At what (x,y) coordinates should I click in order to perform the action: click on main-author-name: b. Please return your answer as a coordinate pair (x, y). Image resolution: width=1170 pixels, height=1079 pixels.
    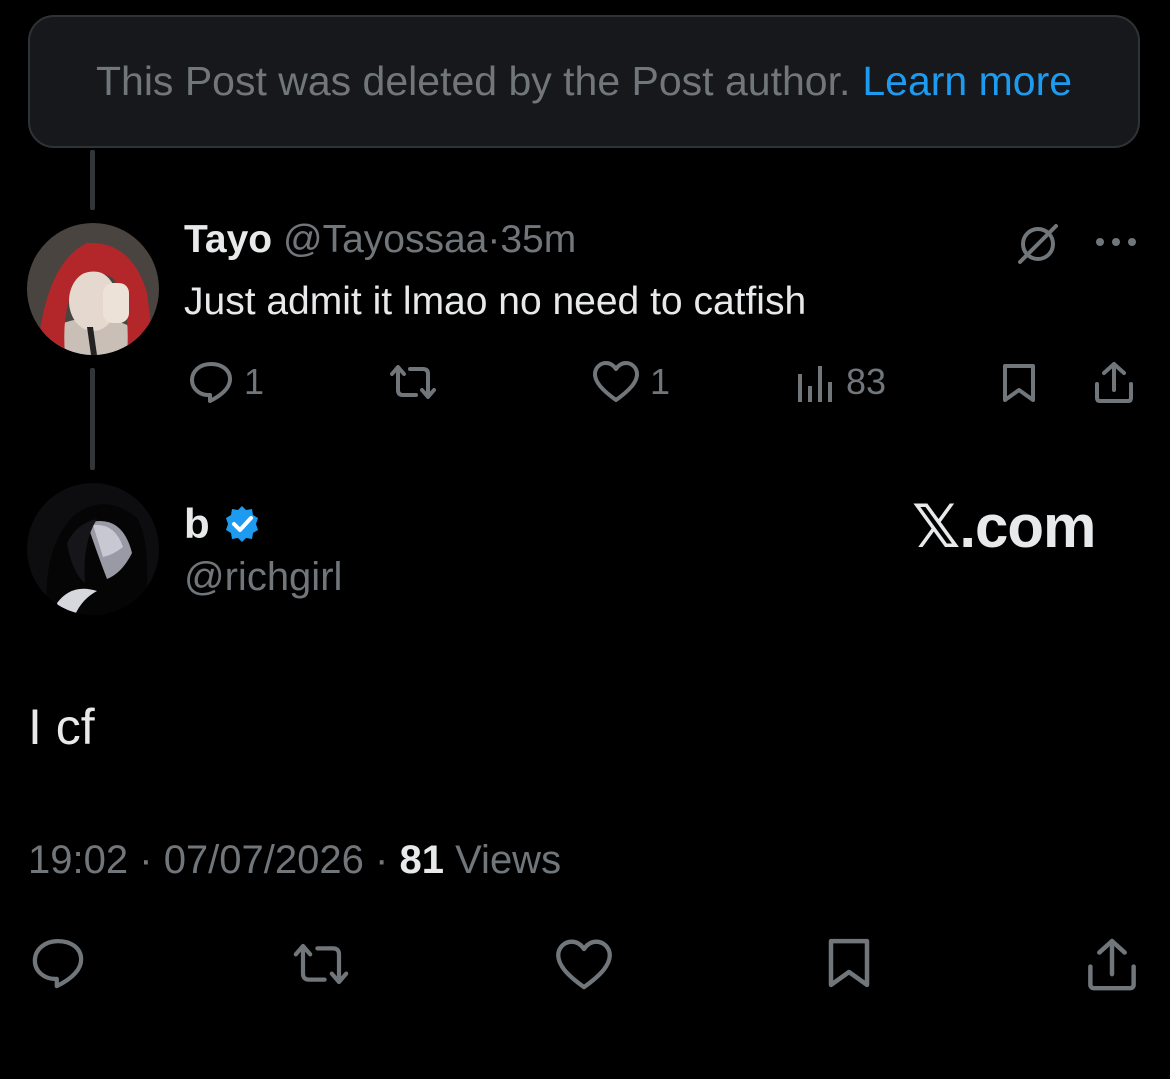
    Looking at the image, I should click on (197, 524).